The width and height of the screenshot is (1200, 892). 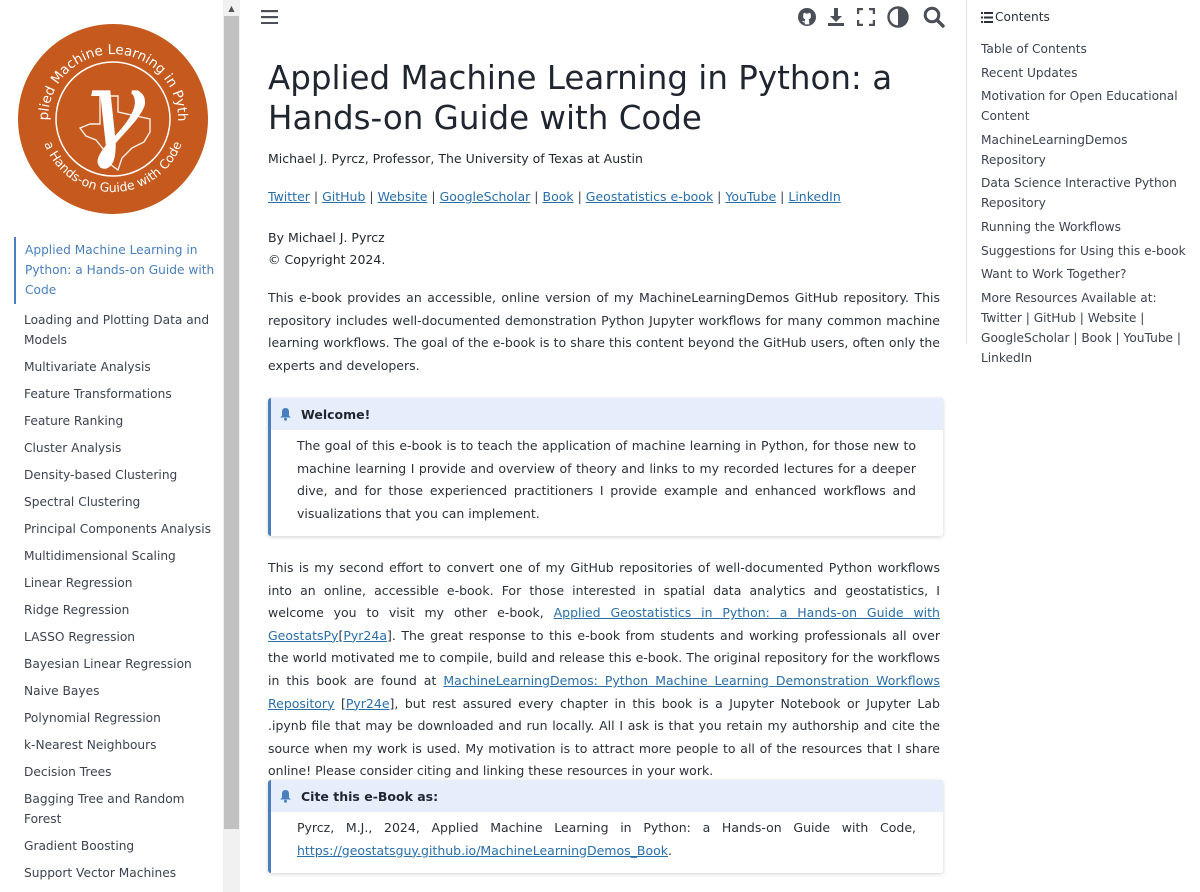 I want to click on social-link: Book, so click(x=558, y=196).